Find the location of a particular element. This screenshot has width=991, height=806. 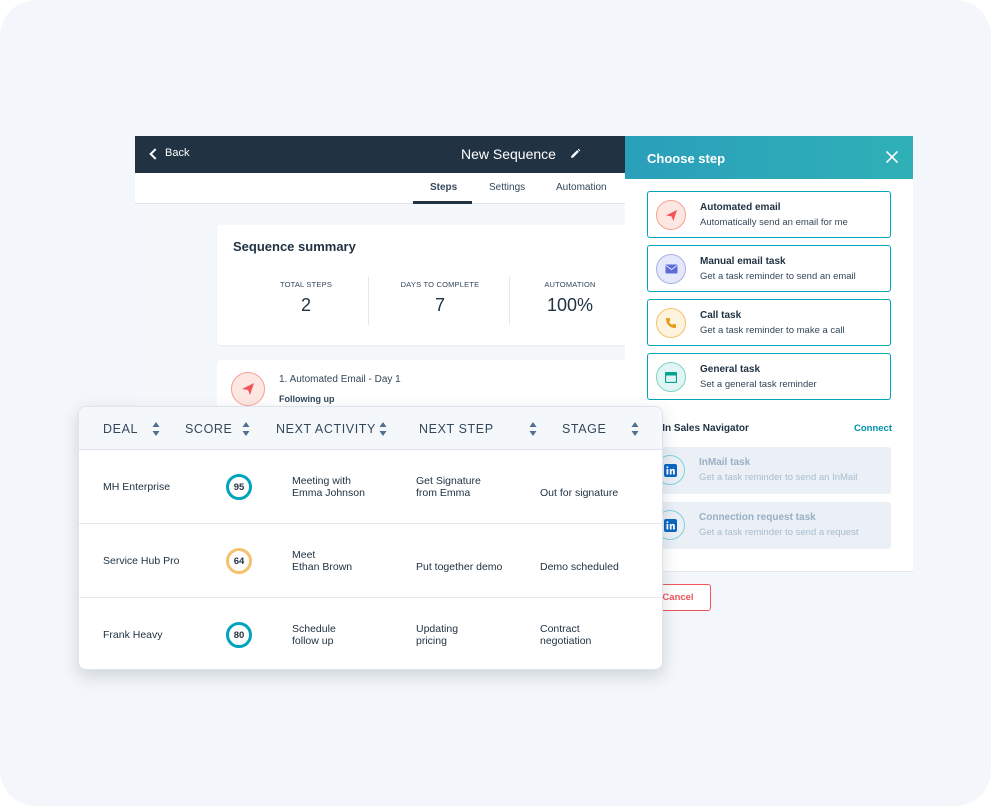

next-activity: Meet Ethan Brown is located at coordinates (322, 561).